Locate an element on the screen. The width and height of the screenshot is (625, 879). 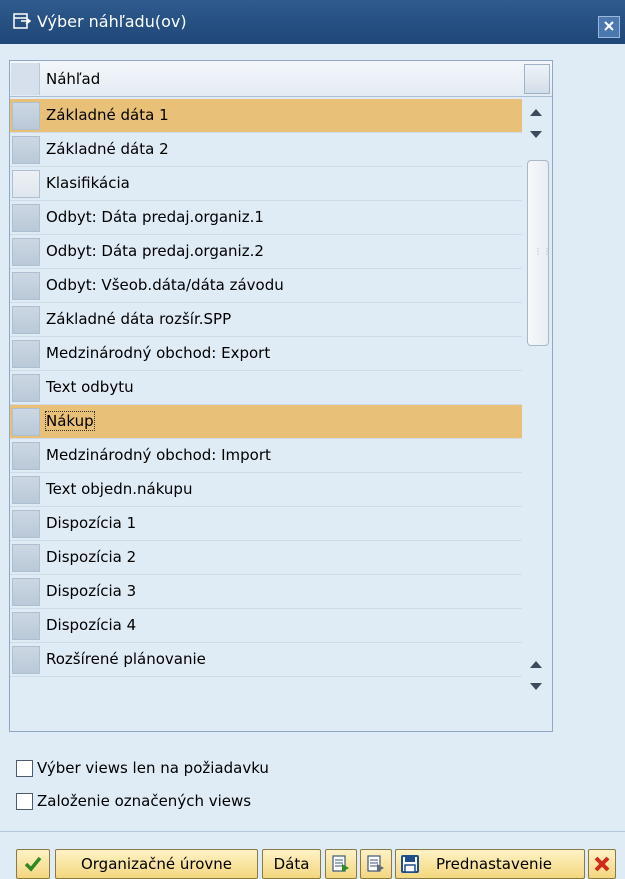
select-all-icon is located at coordinates (341, 864).